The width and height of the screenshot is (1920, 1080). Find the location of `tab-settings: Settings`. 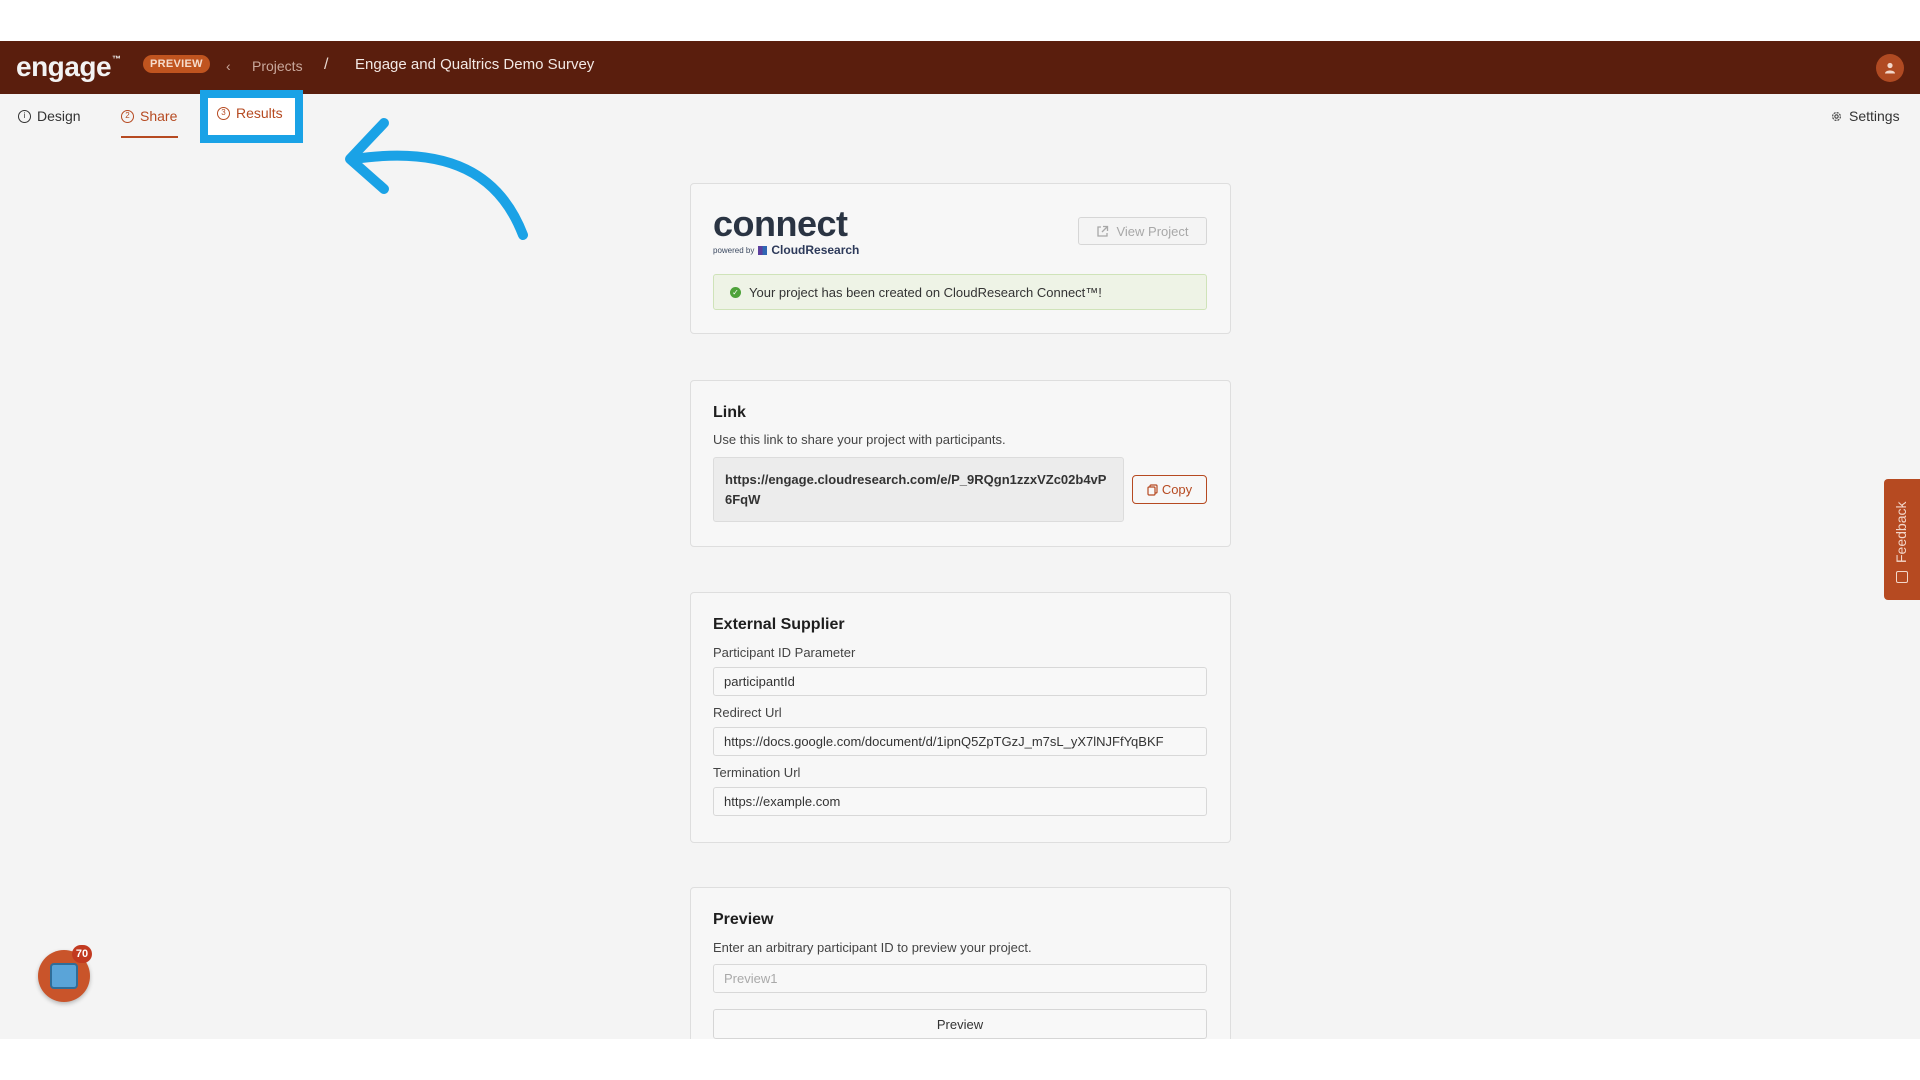

tab-settings: Settings is located at coordinates (1865, 116).